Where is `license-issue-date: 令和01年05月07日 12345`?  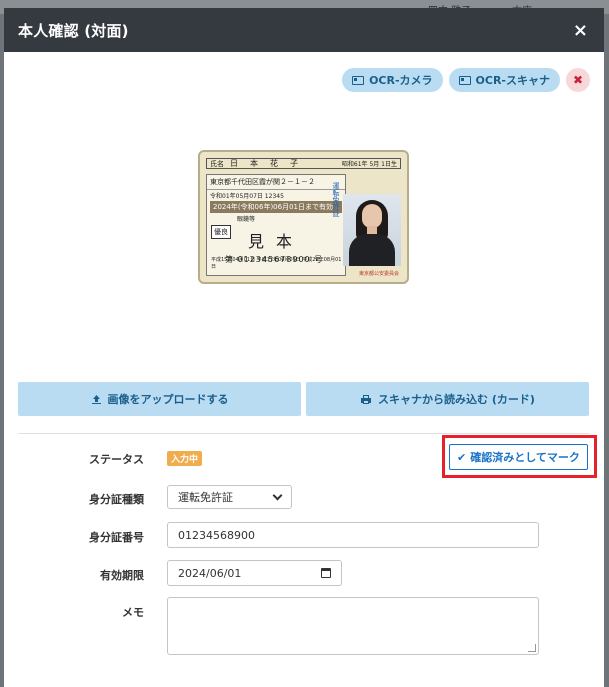 license-issue-date: 令和01年05月07日 12345 is located at coordinates (247, 196).